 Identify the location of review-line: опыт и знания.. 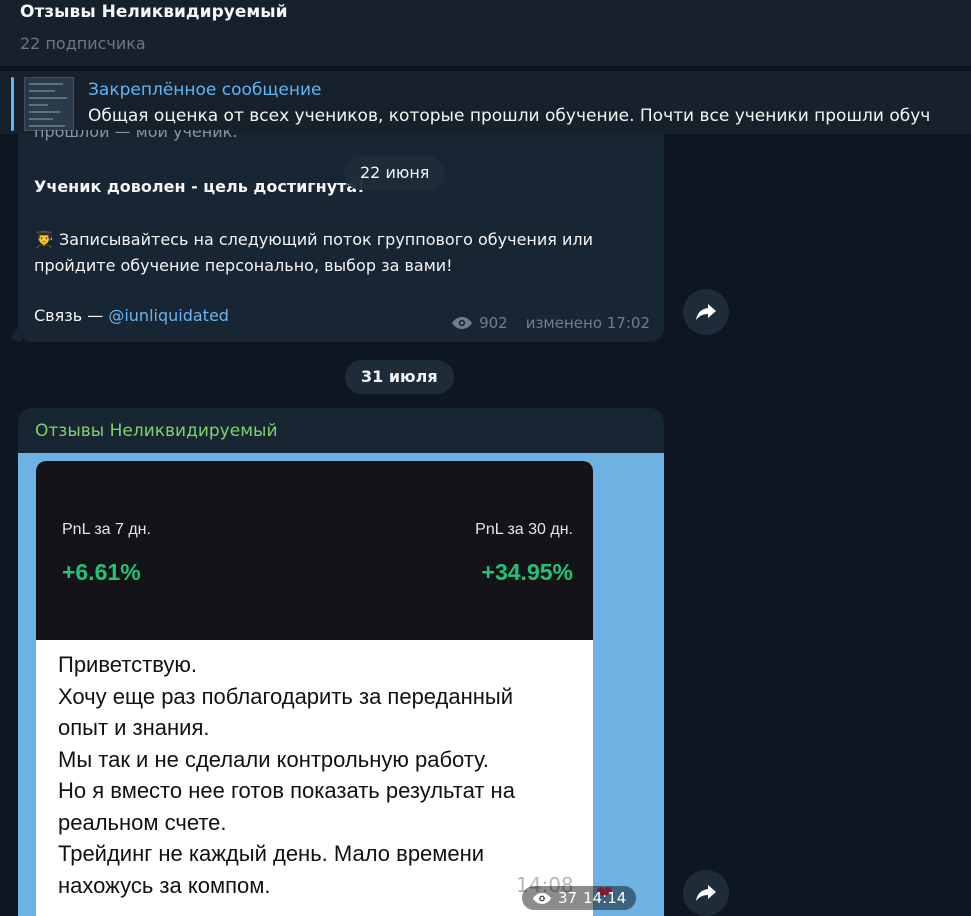
(134, 727).